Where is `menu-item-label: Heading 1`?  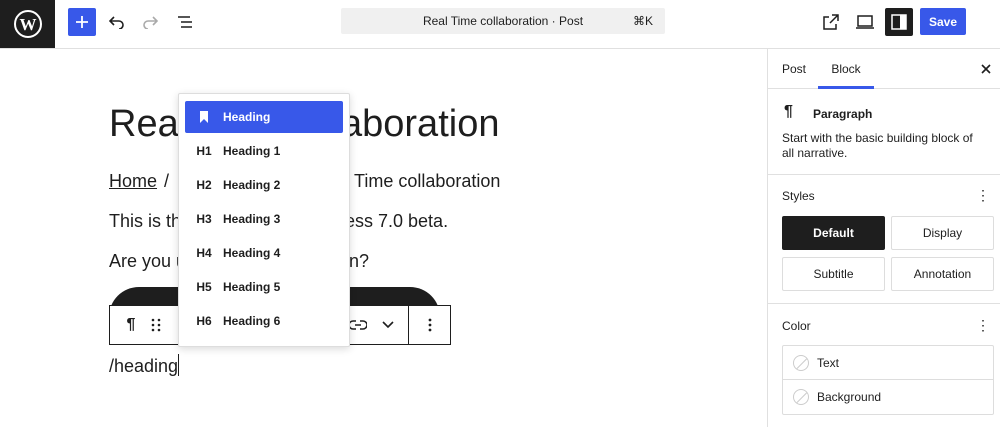
menu-item-label: Heading 1 is located at coordinates (252, 151).